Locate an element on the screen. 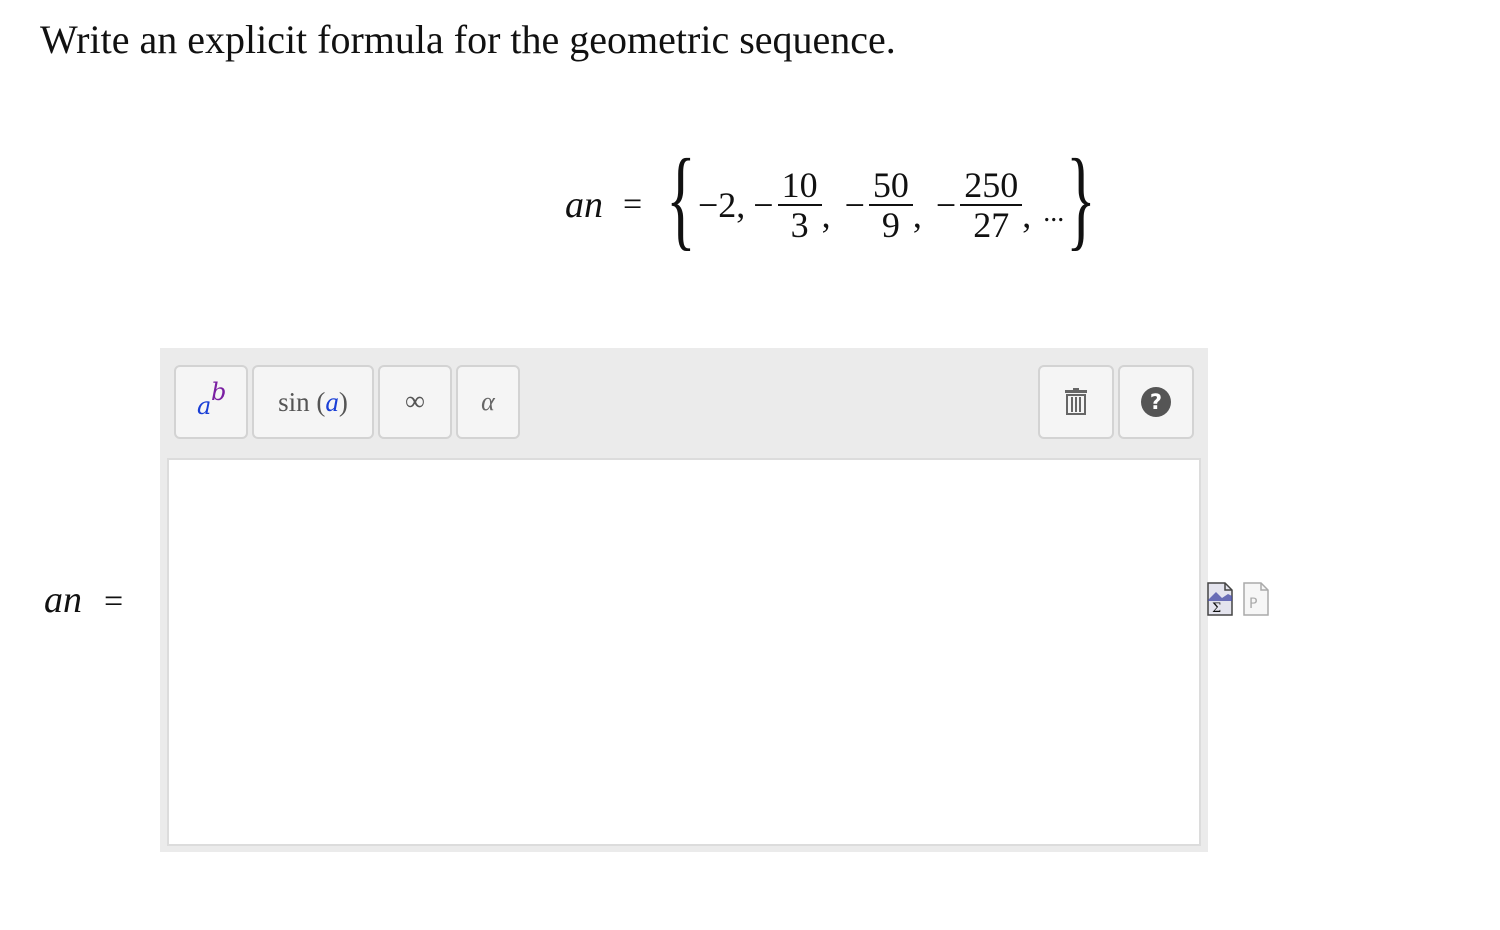 The height and width of the screenshot is (930, 1500). alpha-symbol: α is located at coordinates (488, 401).